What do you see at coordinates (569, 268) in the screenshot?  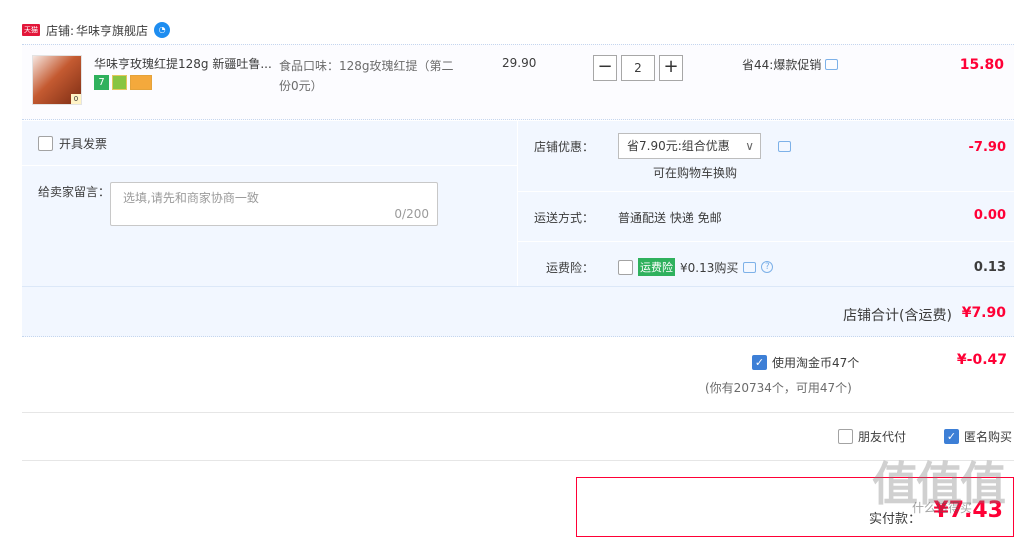 I see `insurance-label: 运费险：` at bounding box center [569, 268].